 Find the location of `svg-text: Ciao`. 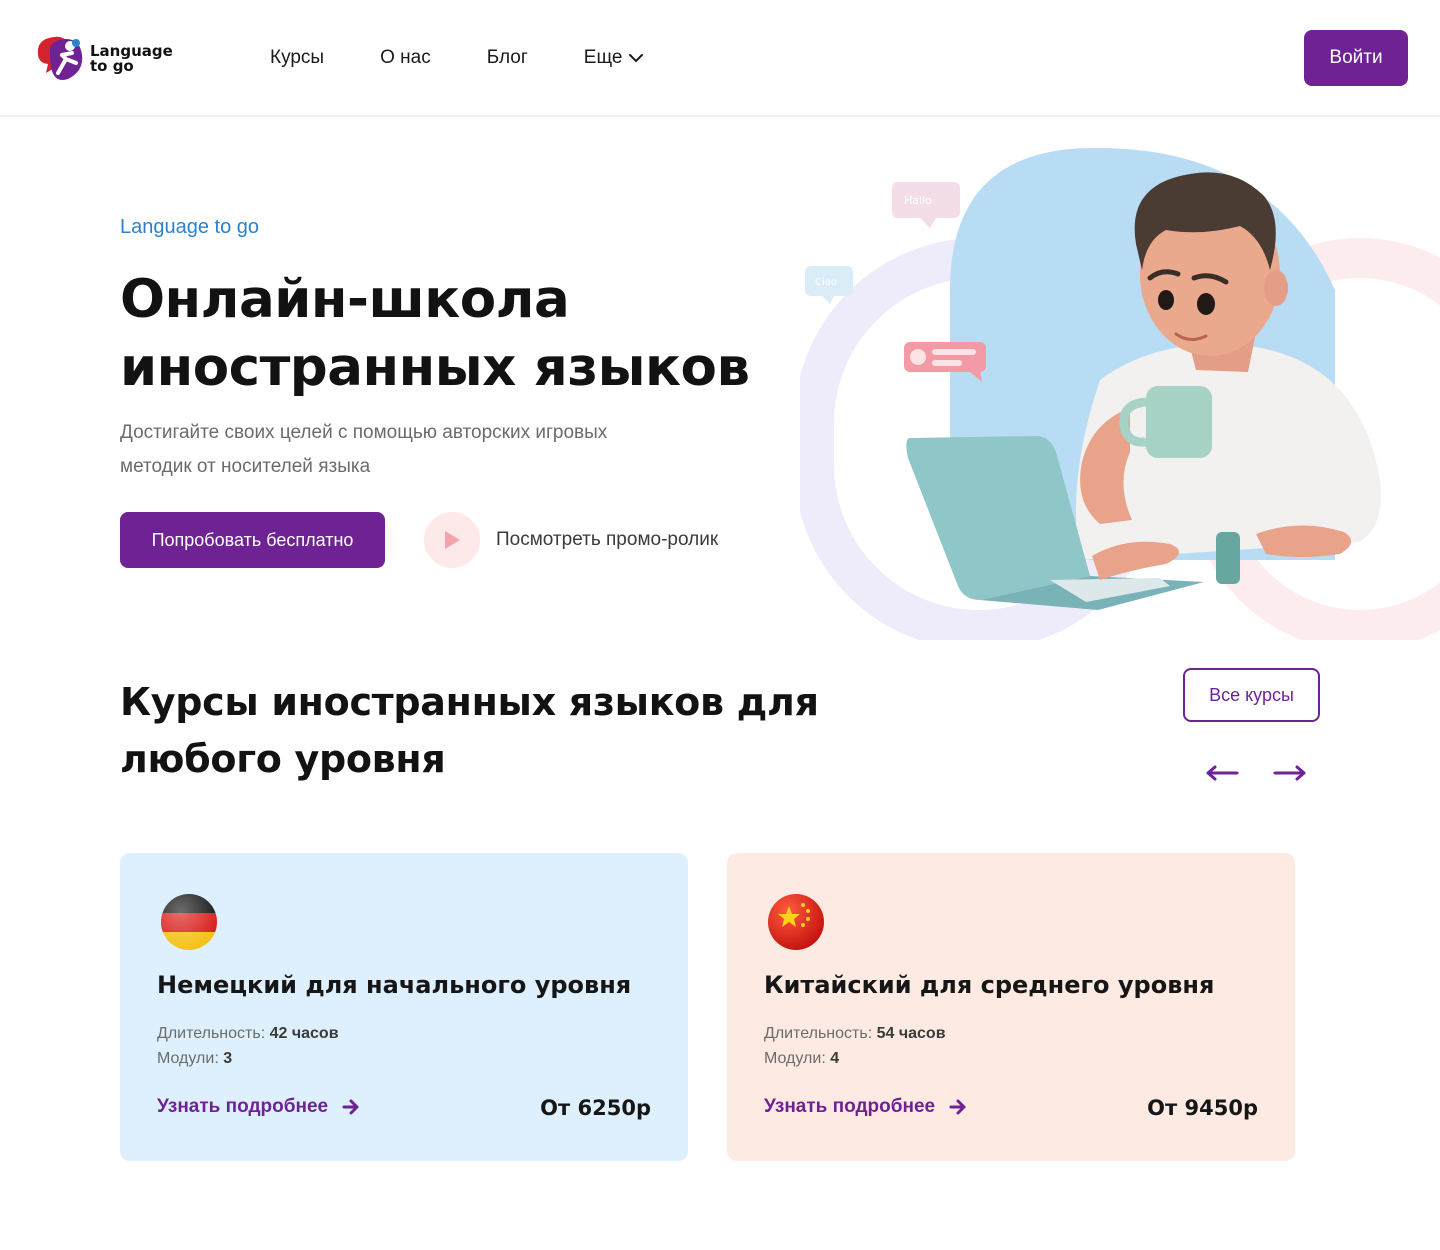

svg-text: Ciao is located at coordinates (826, 282).